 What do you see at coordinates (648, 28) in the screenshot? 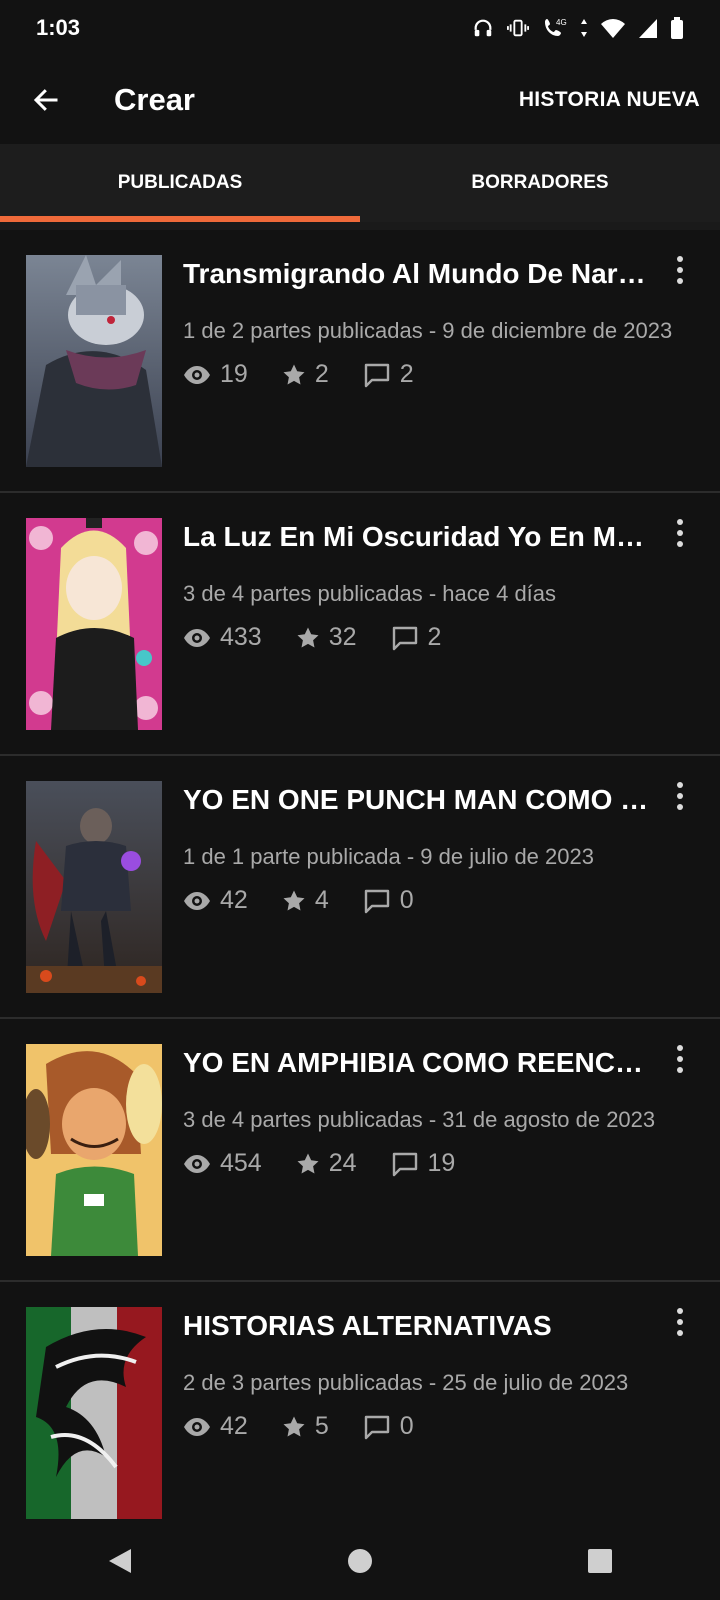
I see `signal-icon` at bounding box center [648, 28].